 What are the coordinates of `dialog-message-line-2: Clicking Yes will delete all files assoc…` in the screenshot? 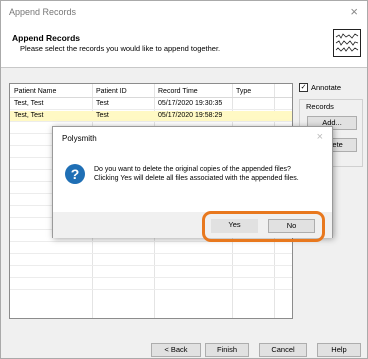 It's located at (196, 178).